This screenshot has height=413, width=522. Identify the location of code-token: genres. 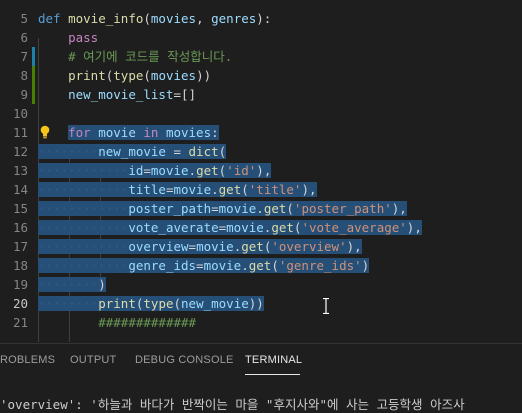
(234, 18).